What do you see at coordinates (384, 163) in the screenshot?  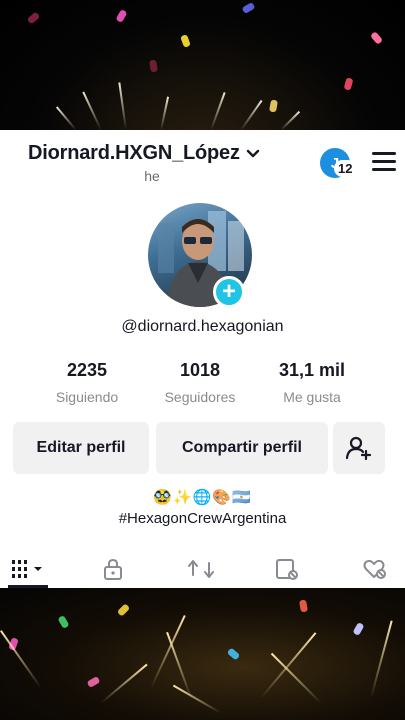 I see `menu-icon` at bounding box center [384, 163].